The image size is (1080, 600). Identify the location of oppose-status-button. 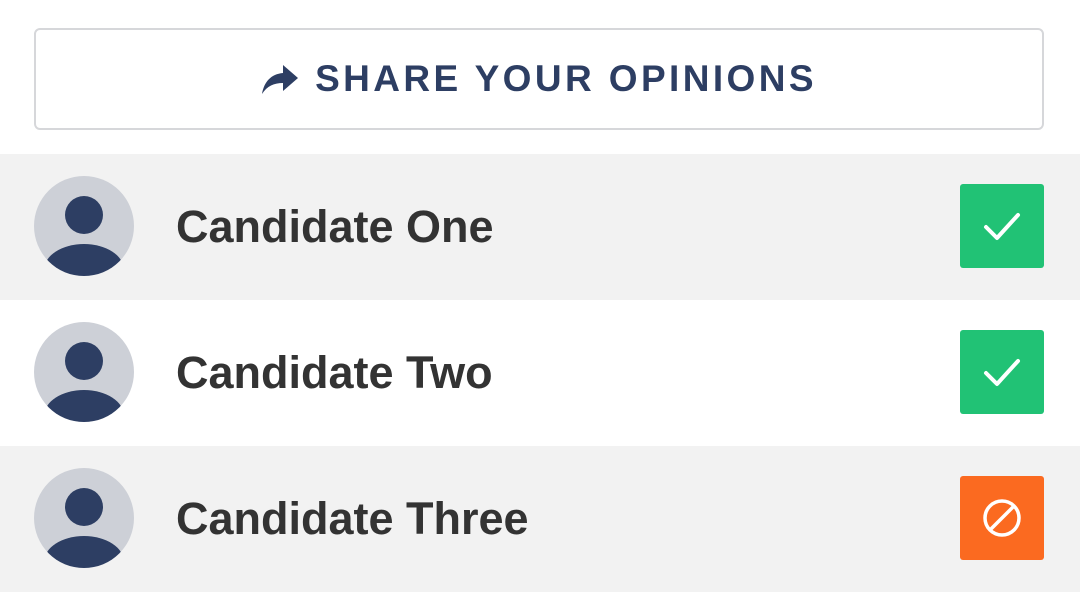
(1002, 518).